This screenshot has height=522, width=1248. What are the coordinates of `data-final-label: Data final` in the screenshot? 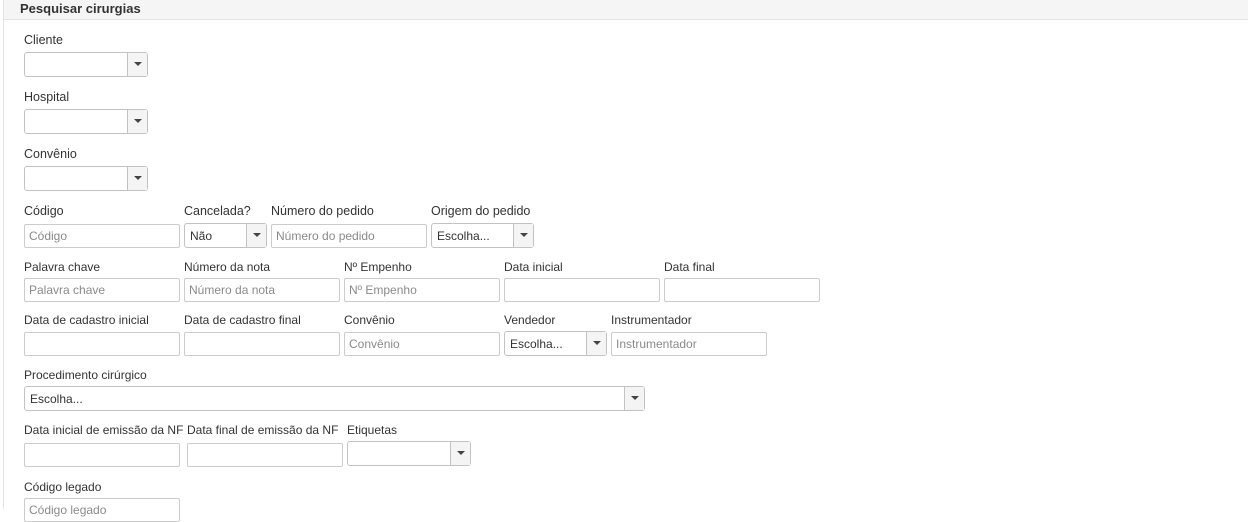 It's located at (689, 267).